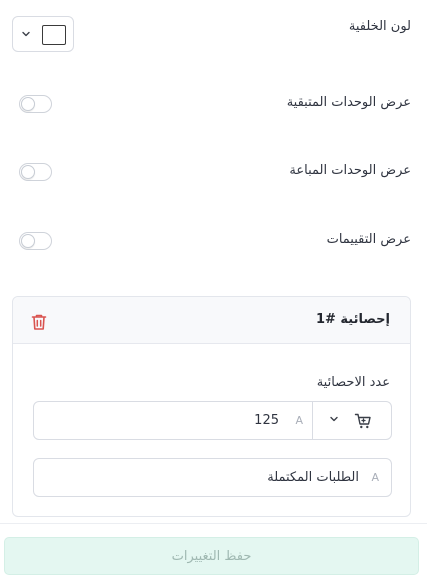 This screenshot has height=577, width=427. Describe the element at coordinates (379, 26) in the screenshot. I see `background-color-label: لون الخلفية` at that location.